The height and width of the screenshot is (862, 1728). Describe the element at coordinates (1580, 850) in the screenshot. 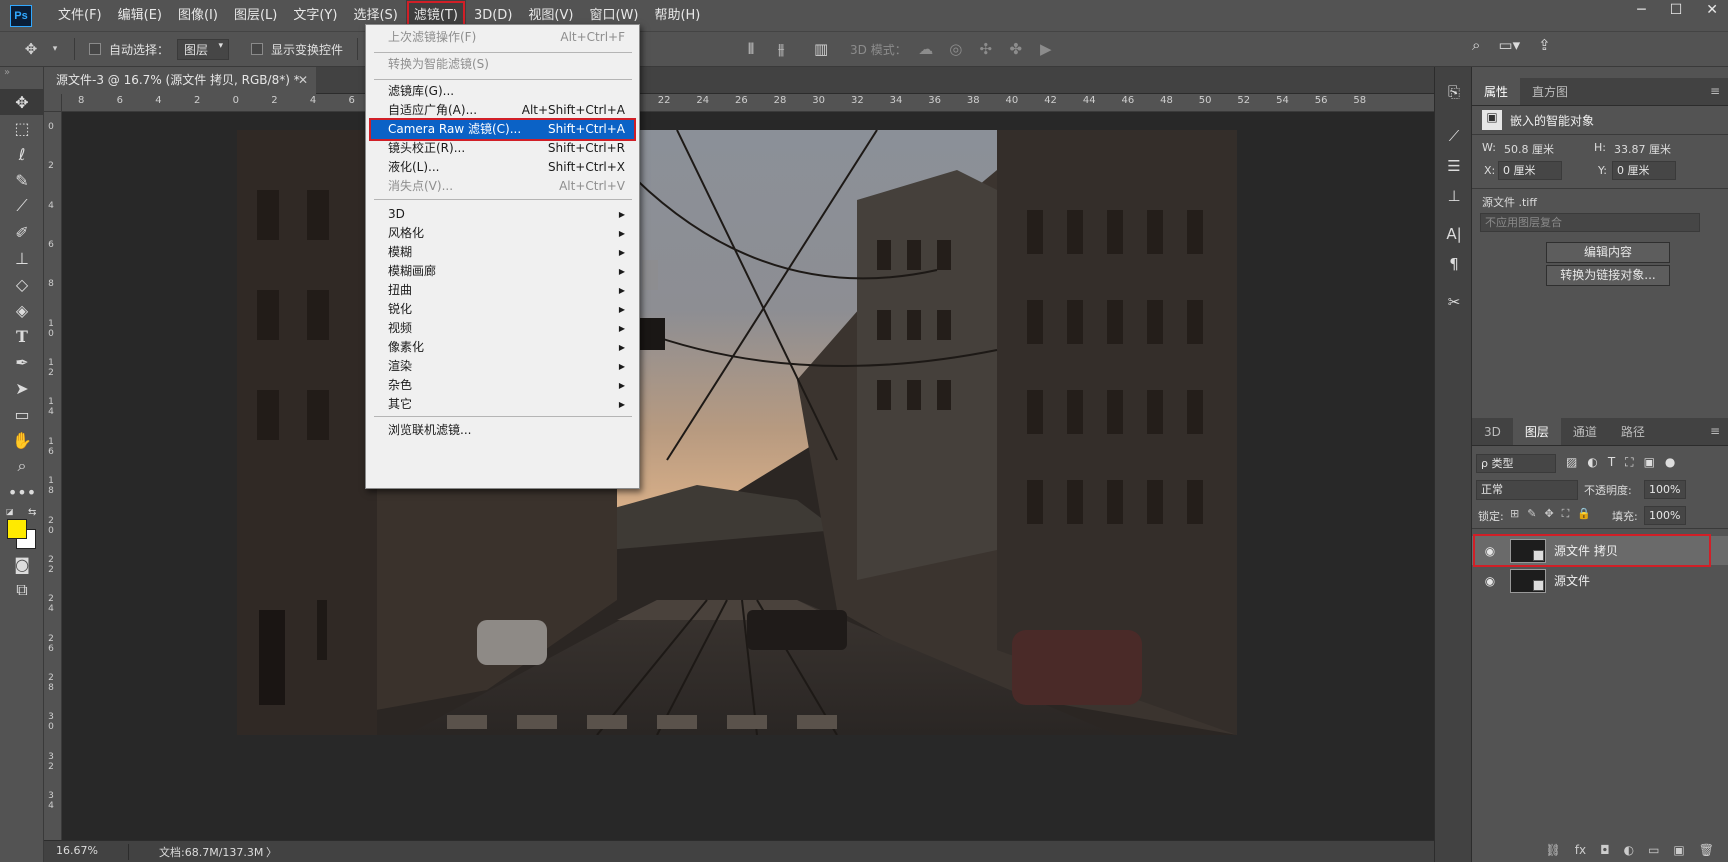

I see `layer-style-icon: fx` at that location.